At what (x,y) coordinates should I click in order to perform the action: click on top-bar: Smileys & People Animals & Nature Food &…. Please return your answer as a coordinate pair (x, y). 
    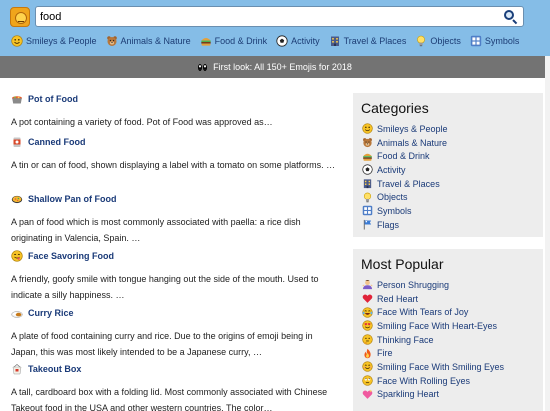
    Looking at the image, I should click on (275, 28).